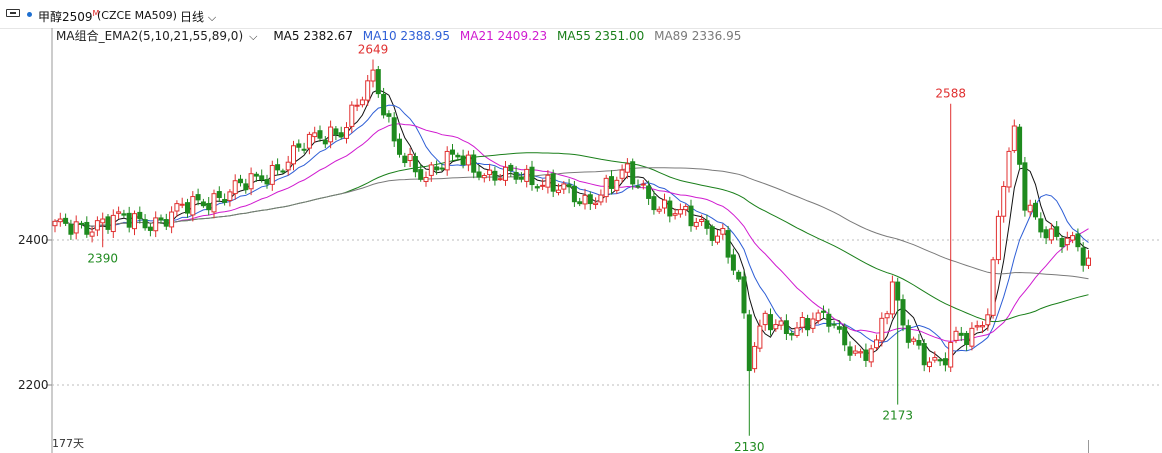 This screenshot has height=453, width=1162. What do you see at coordinates (373, 49) in the screenshot?
I see `annotation-2649: 2649` at bounding box center [373, 49].